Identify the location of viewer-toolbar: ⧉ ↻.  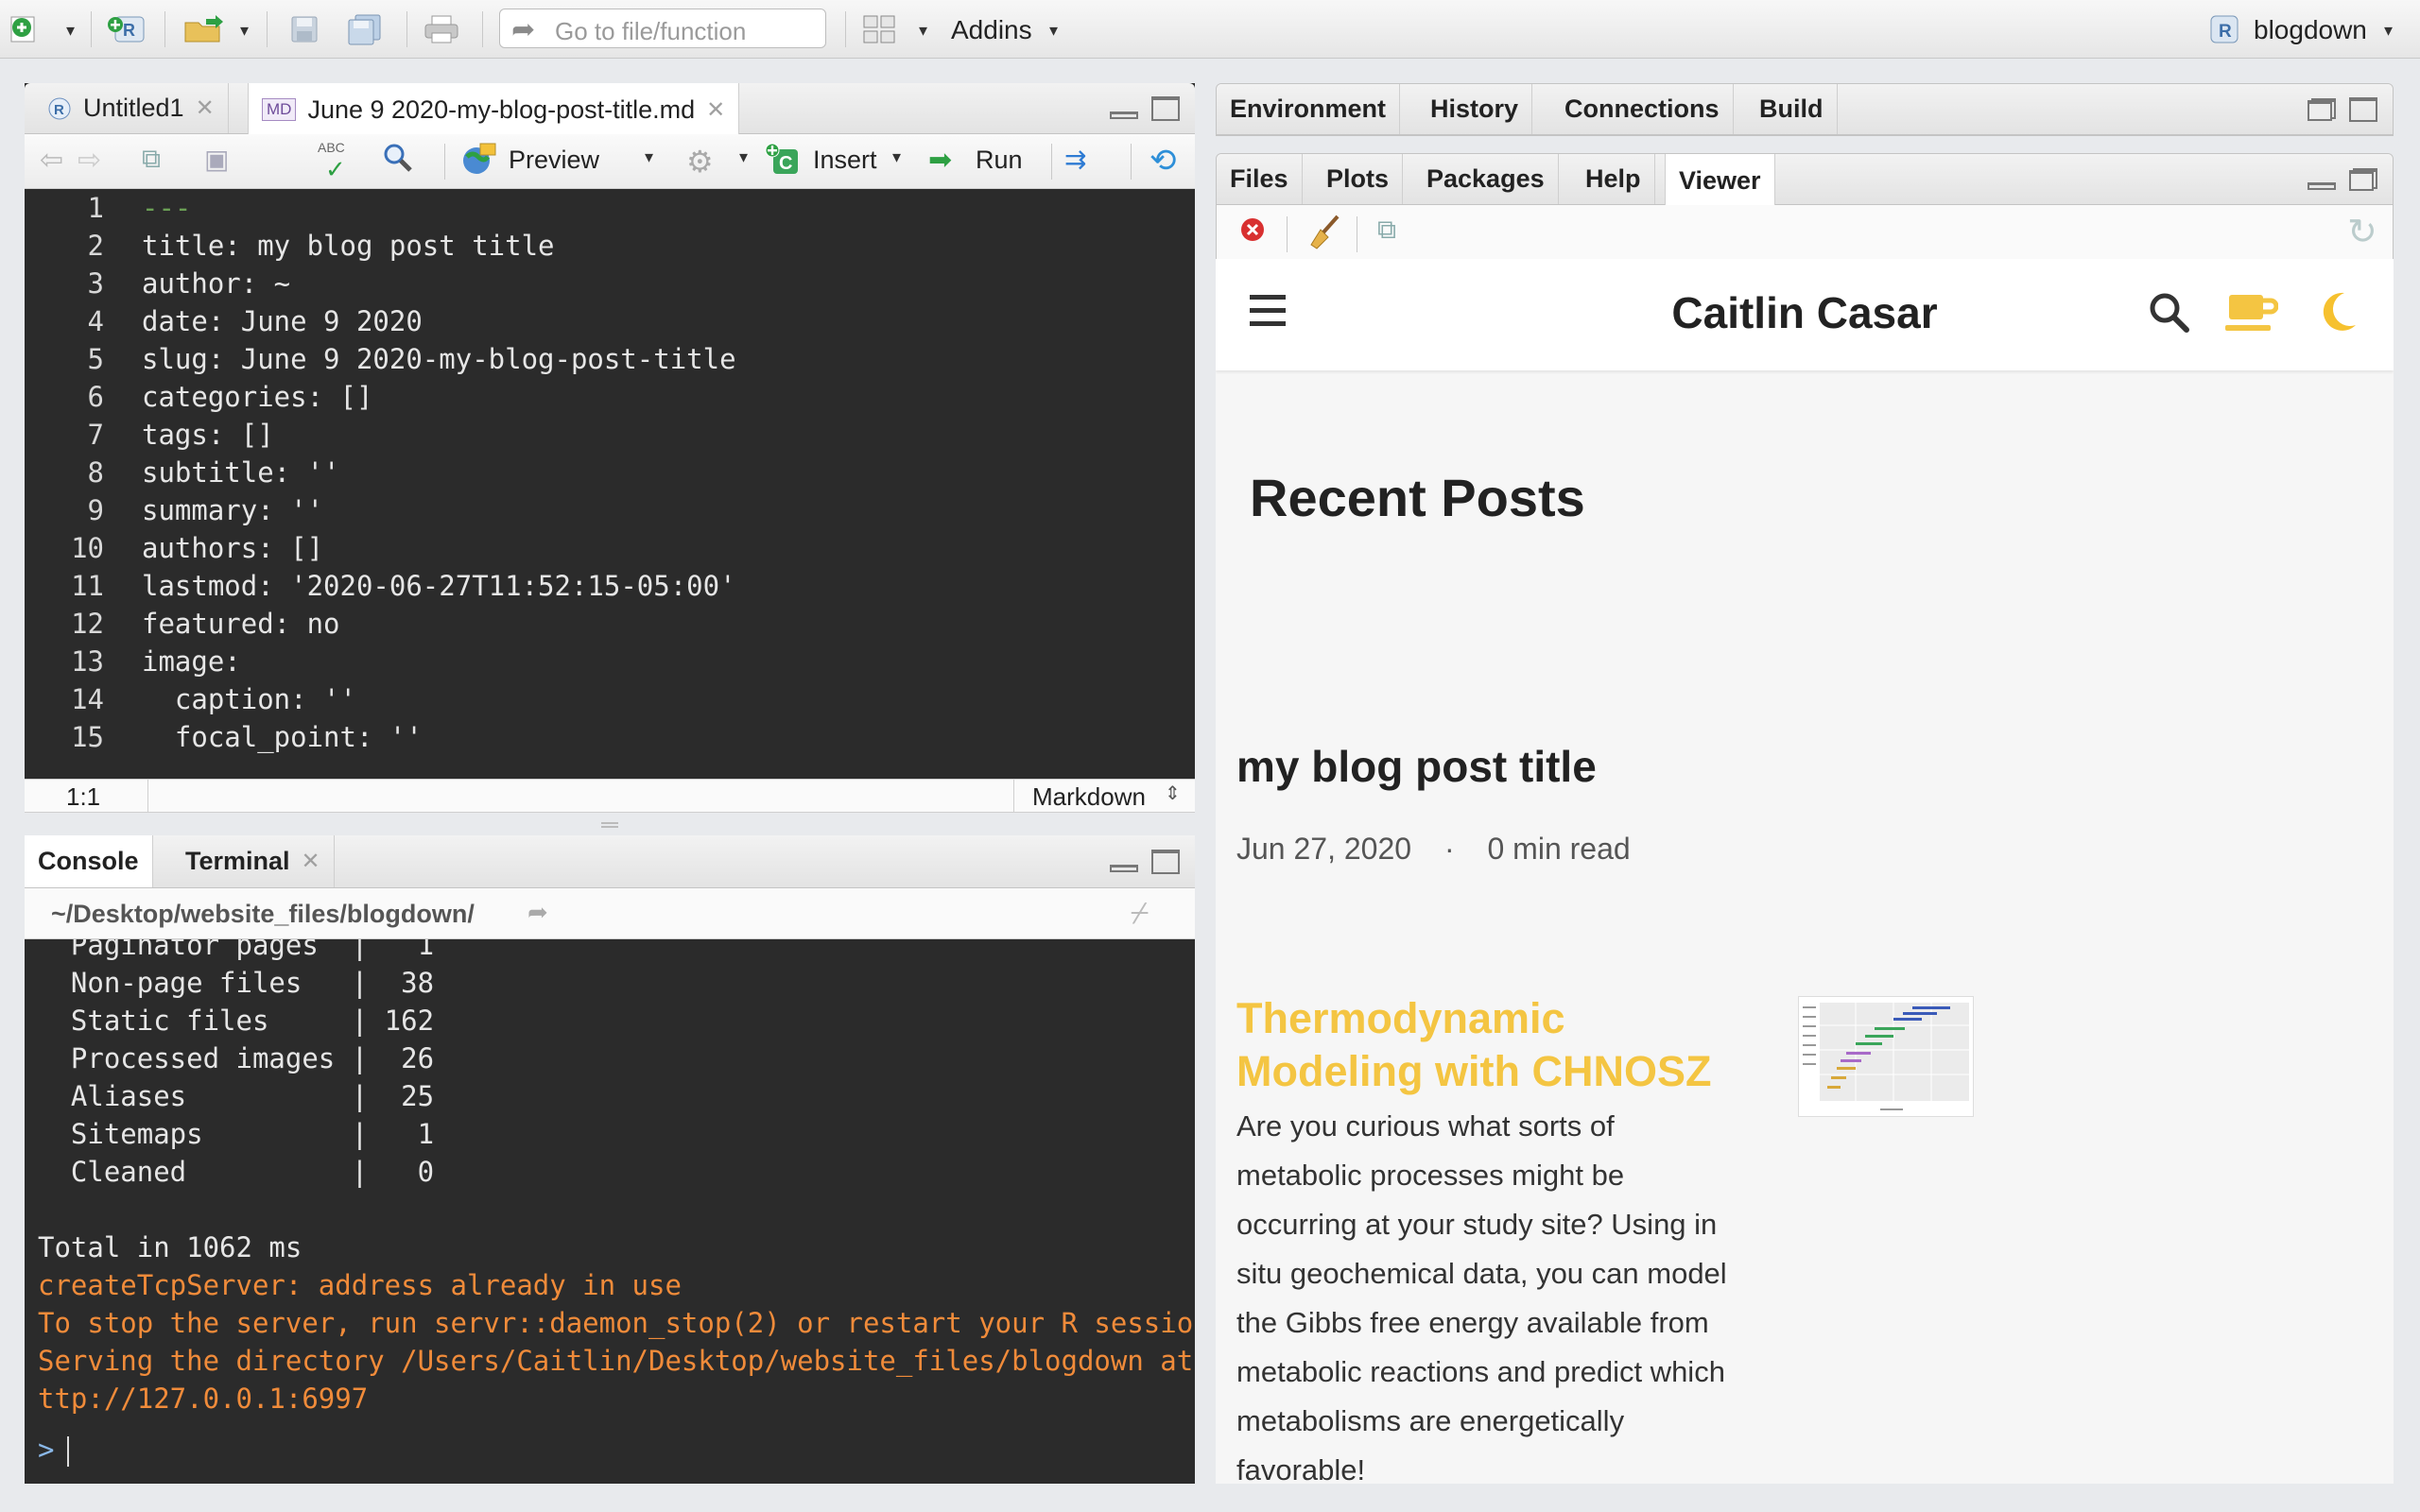
(1805, 232).